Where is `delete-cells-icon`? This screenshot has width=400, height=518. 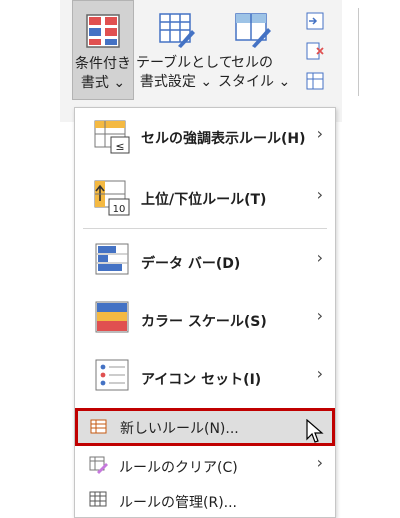 delete-cells-icon is located at coordinates (315, 51).